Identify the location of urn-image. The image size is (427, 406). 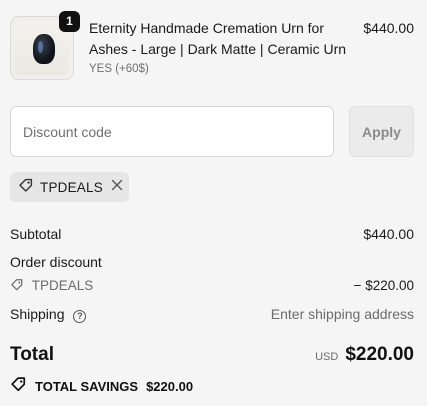
(44, 49).